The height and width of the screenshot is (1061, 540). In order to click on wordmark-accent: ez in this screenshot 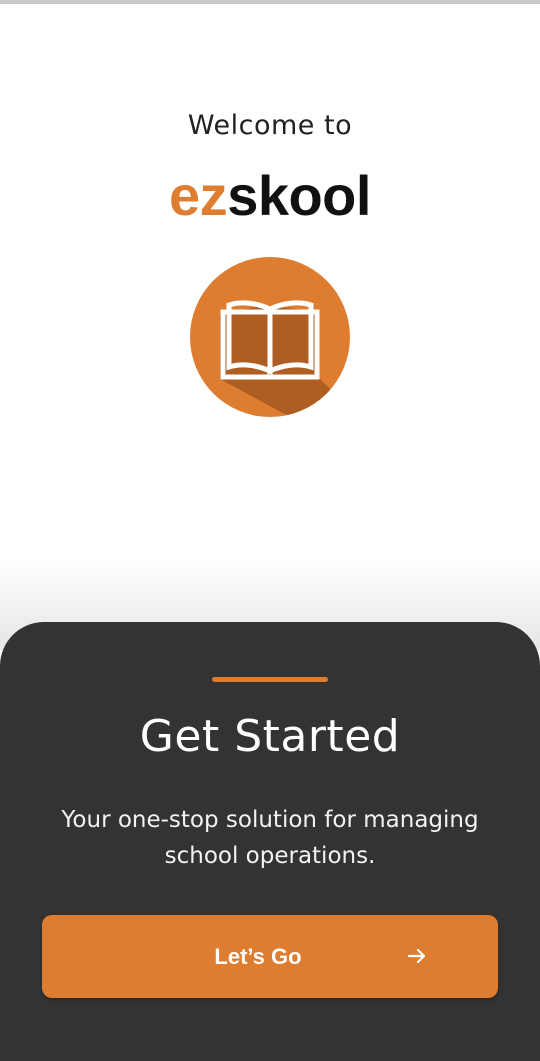, I will do `click(198, 195)`.